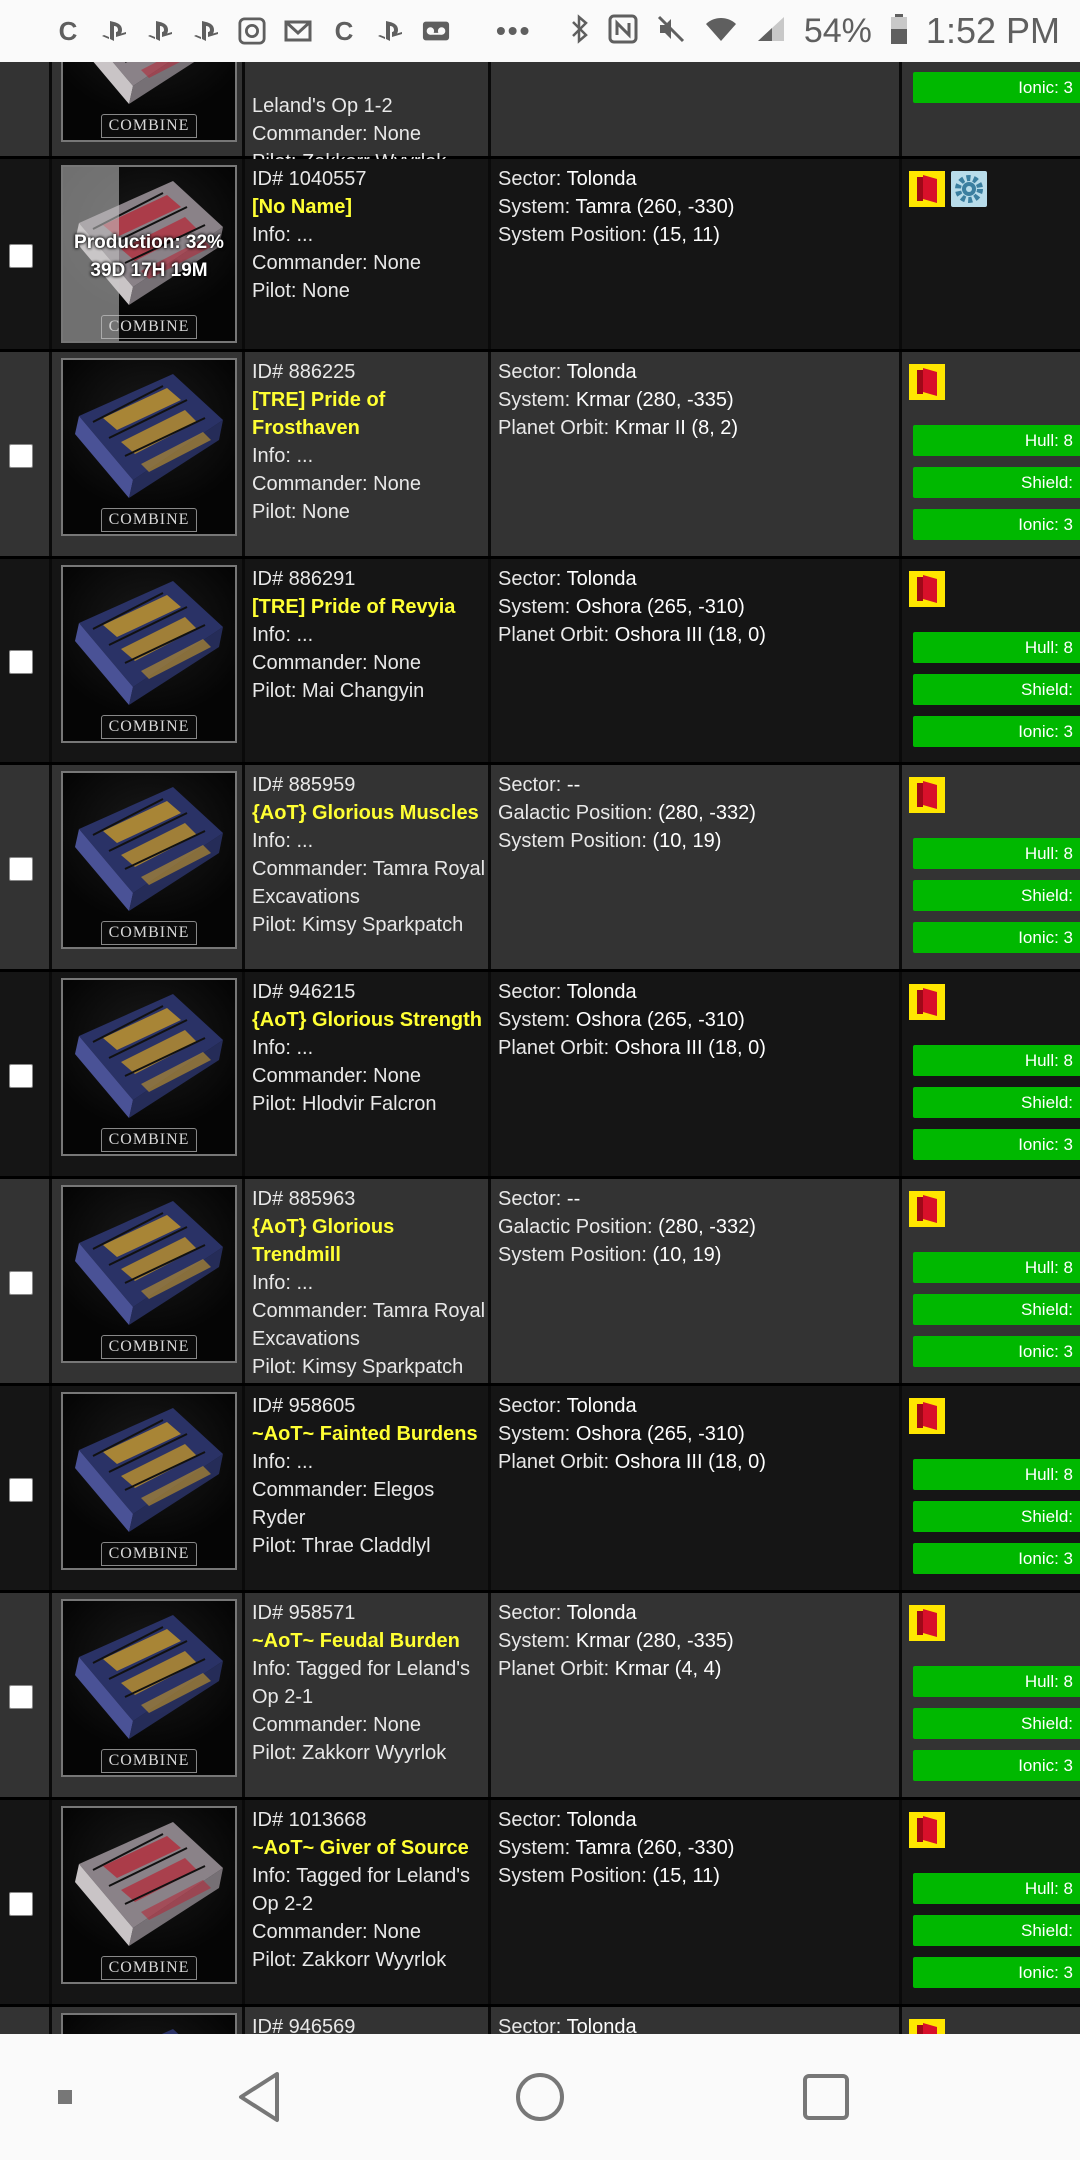 The height and width of the screenshot is (2160, 1080). Describe the element at coordinates (304, 992) in the screenshot. I see `ship-info-line: ID# 946215` at that location.